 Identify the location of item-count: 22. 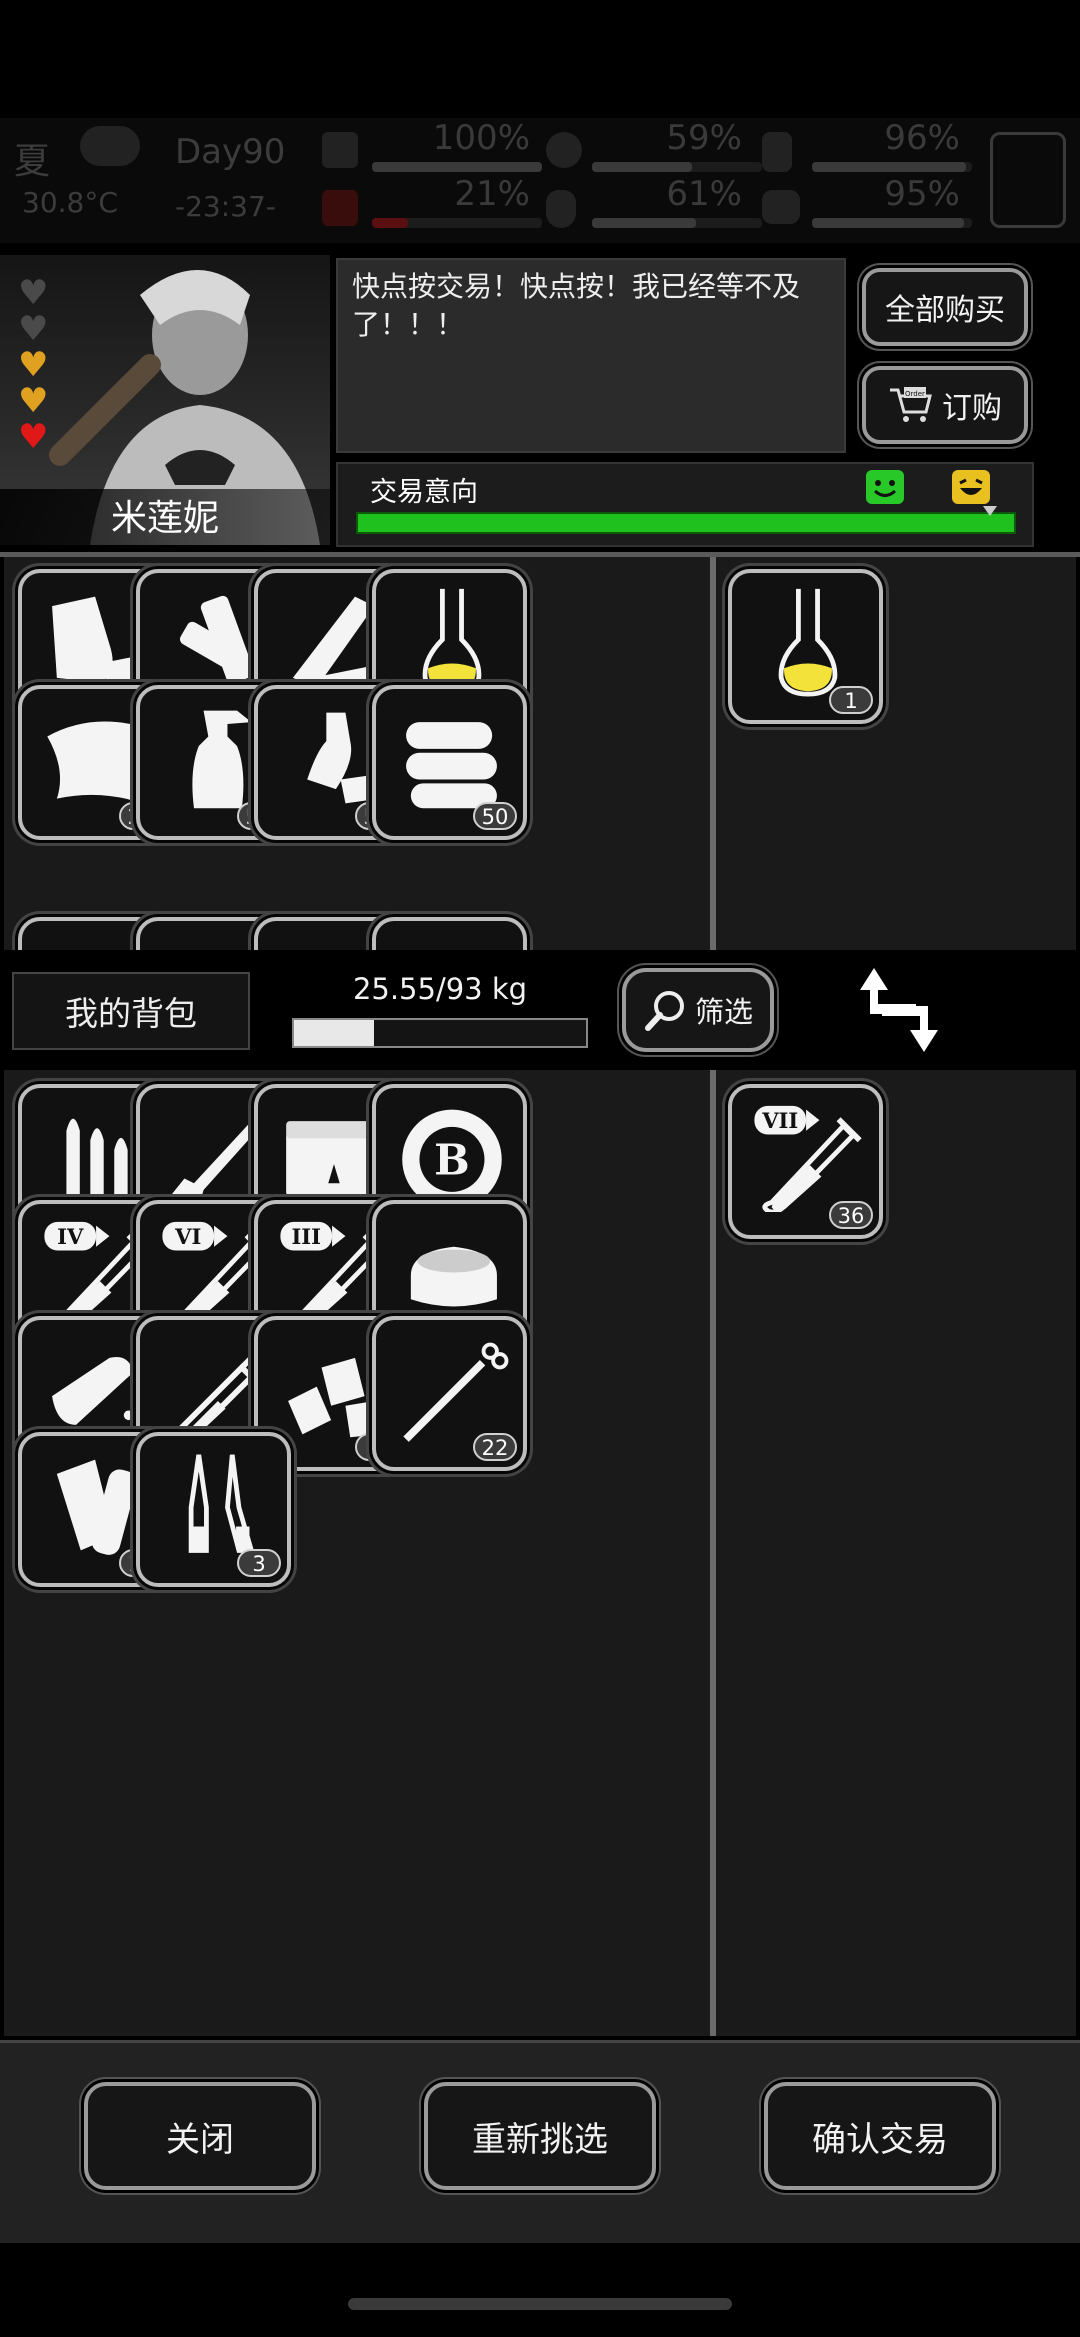
(495, 1447).